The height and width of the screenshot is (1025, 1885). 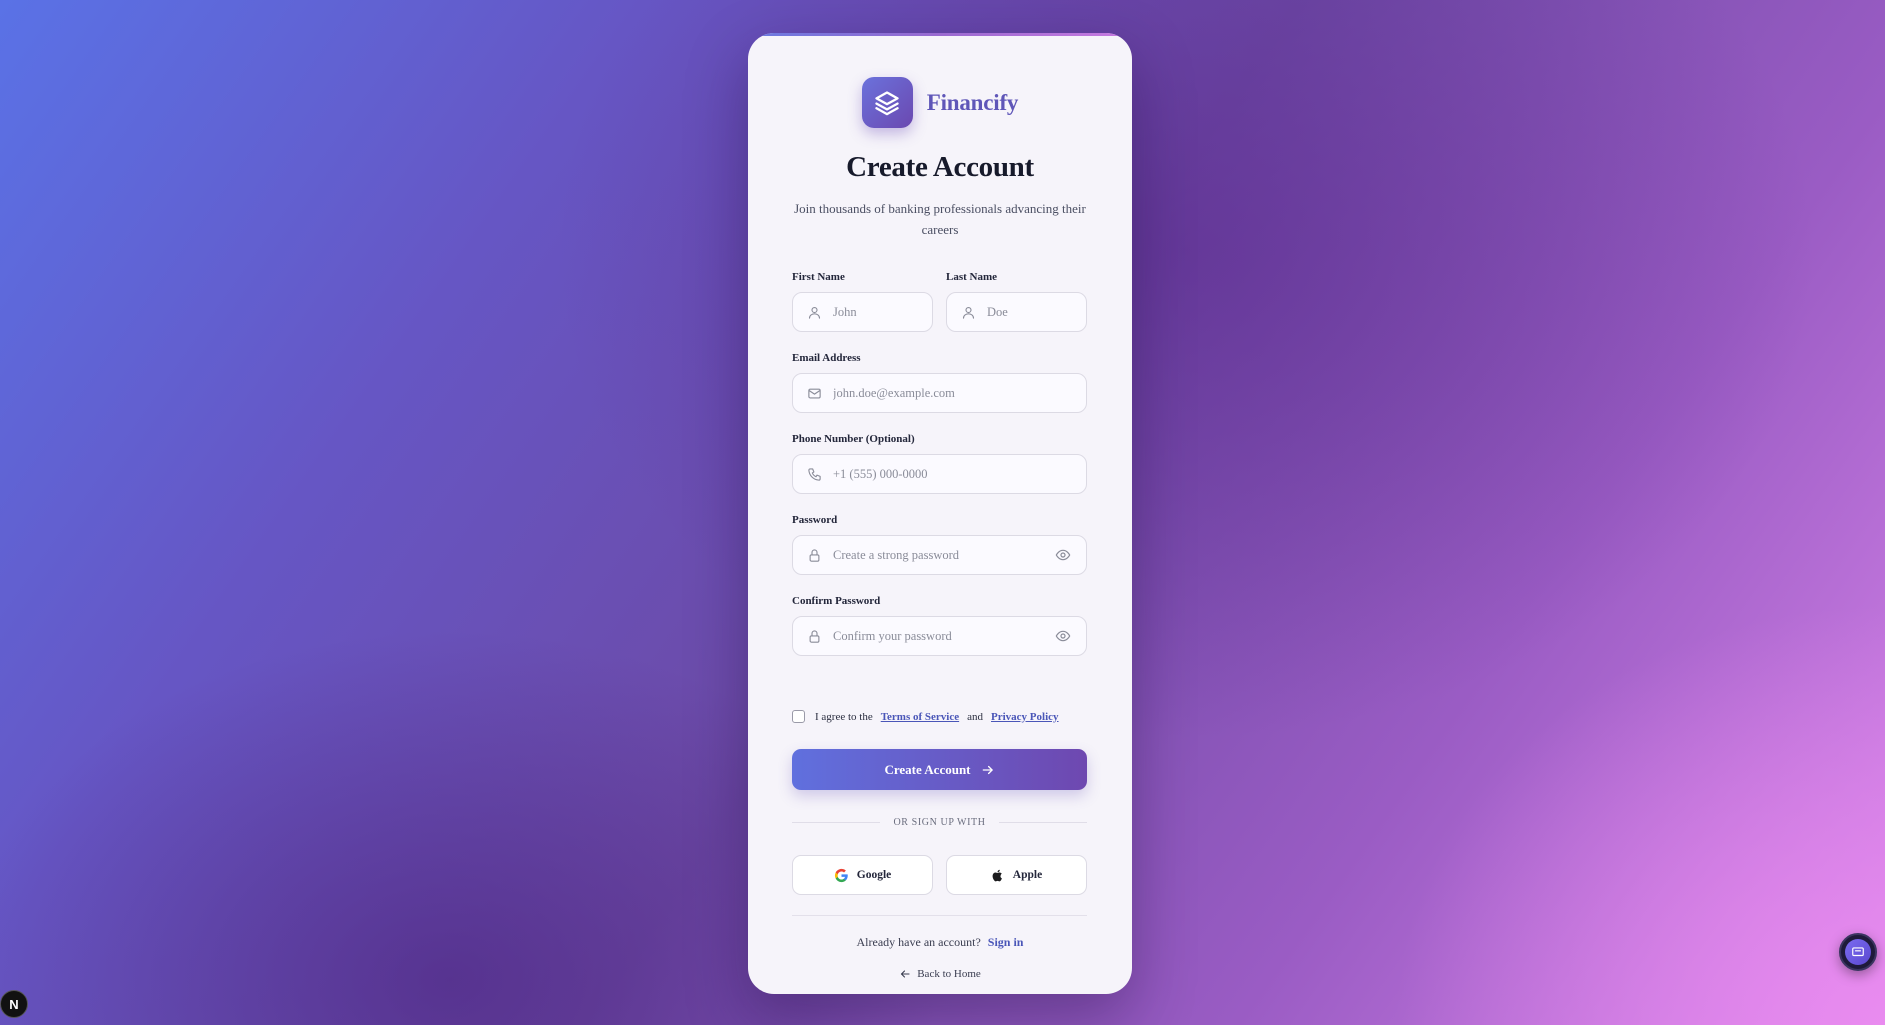 I want to click on create-account-label: Create Account, so click(x=927, y=769).